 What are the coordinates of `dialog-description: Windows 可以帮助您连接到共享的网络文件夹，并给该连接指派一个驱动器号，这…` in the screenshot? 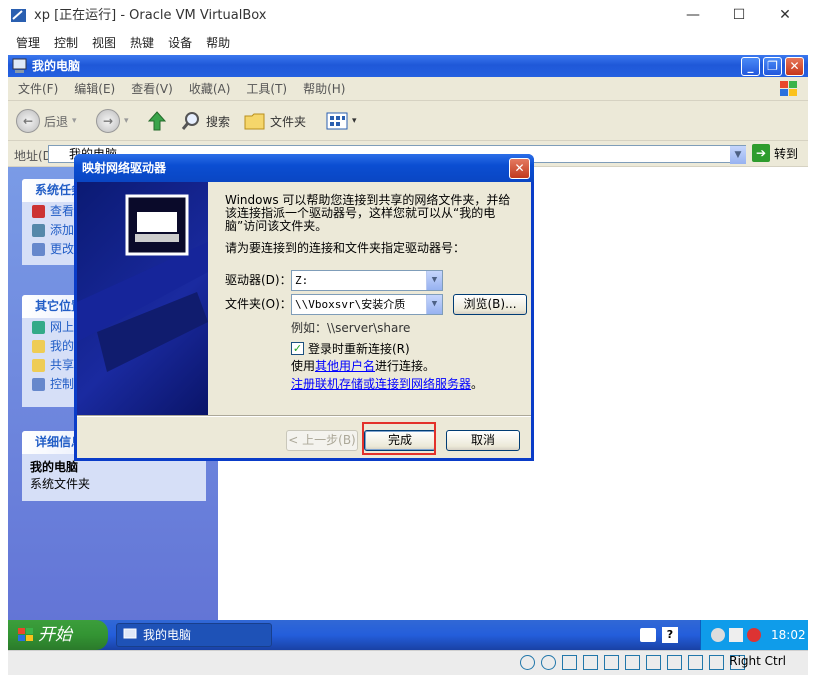 It's located at (368, 213).